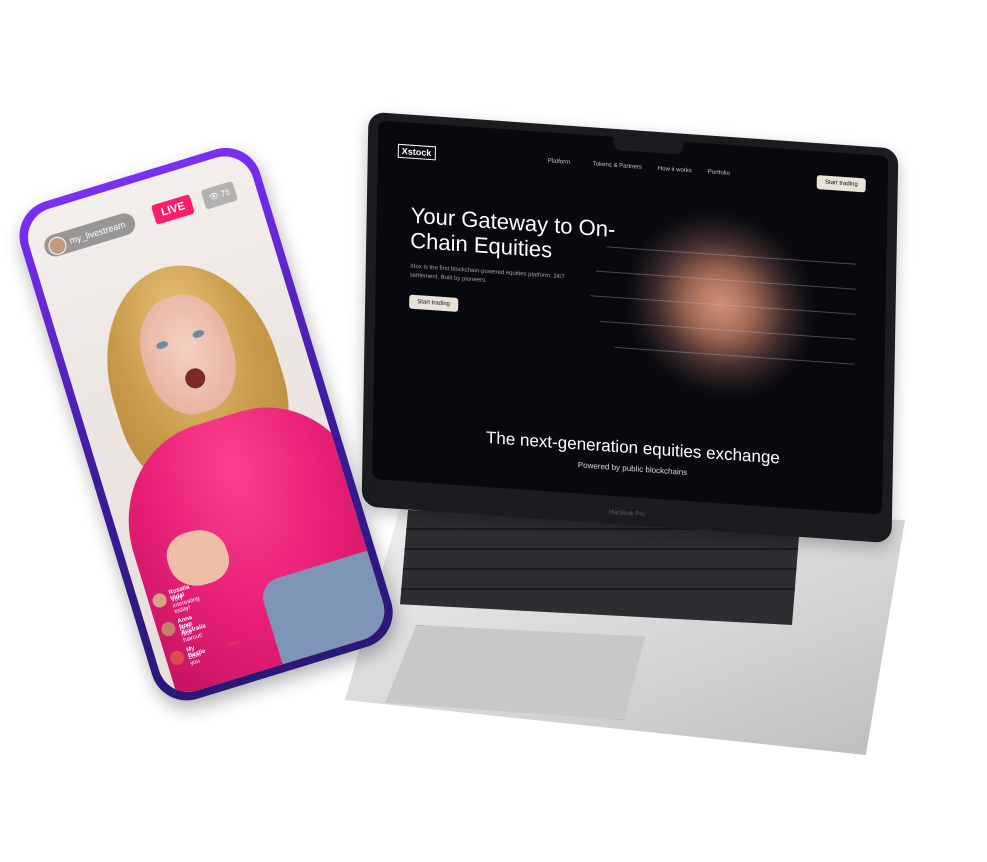 The height and width of the screenshot is (862, 987). What do you see at coordinates (434, 303) in the screenshot?
I see `hero-start-trading-button: Start trading` at bounding box center [434, 303].